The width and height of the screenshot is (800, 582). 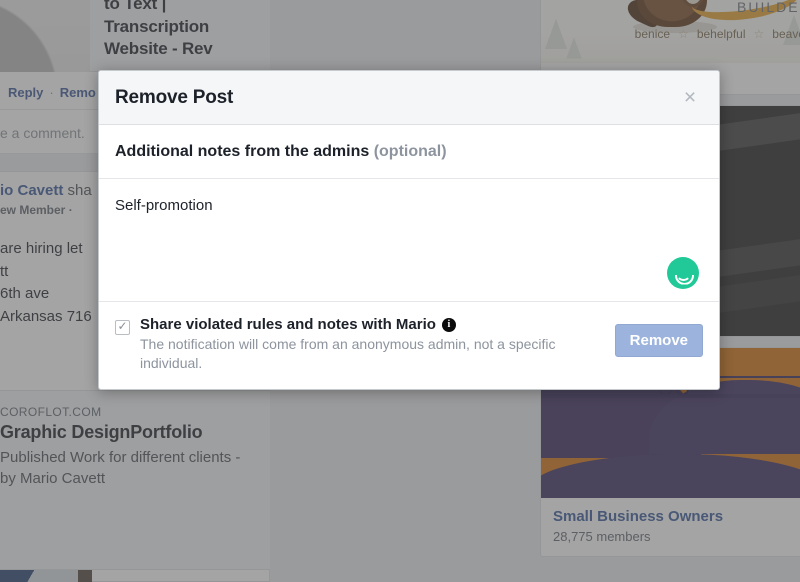 I want to click on notes-label-text: Additional notes from the admins, so click(x=242, y=151).